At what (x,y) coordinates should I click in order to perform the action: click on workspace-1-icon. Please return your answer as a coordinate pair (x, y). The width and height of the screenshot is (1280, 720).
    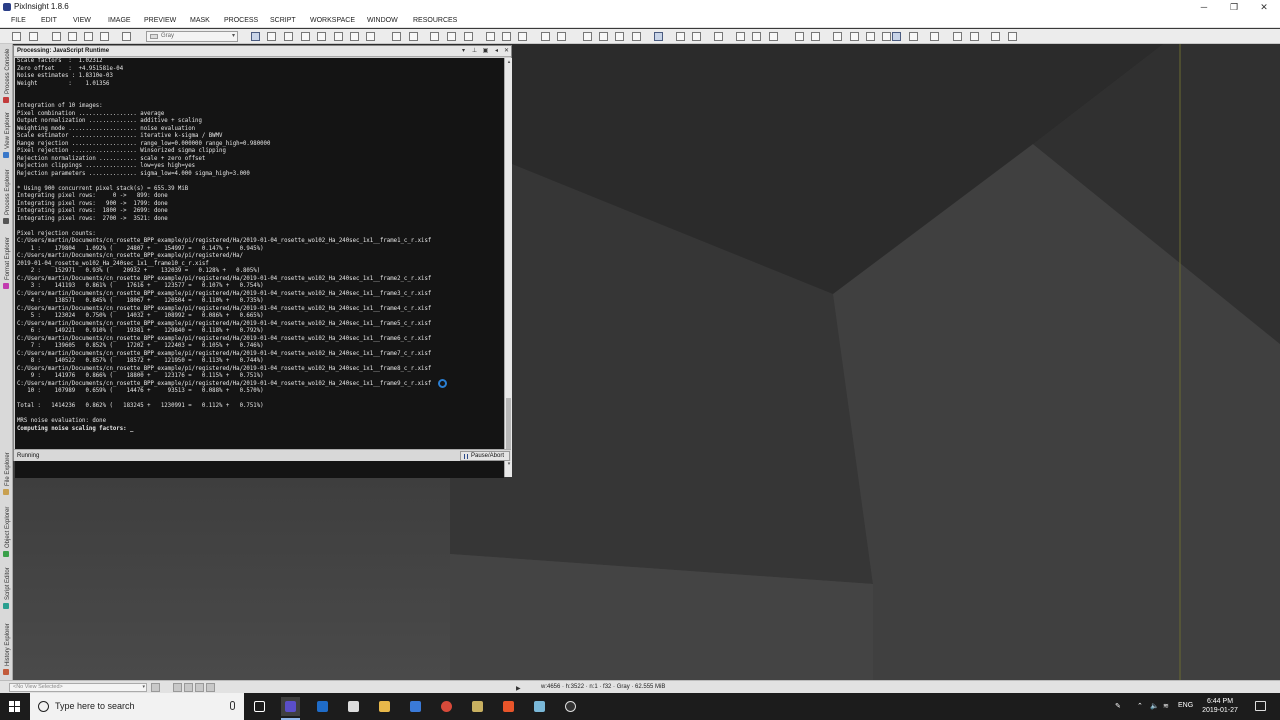
    Looking at the image, I should click on (896, 36).